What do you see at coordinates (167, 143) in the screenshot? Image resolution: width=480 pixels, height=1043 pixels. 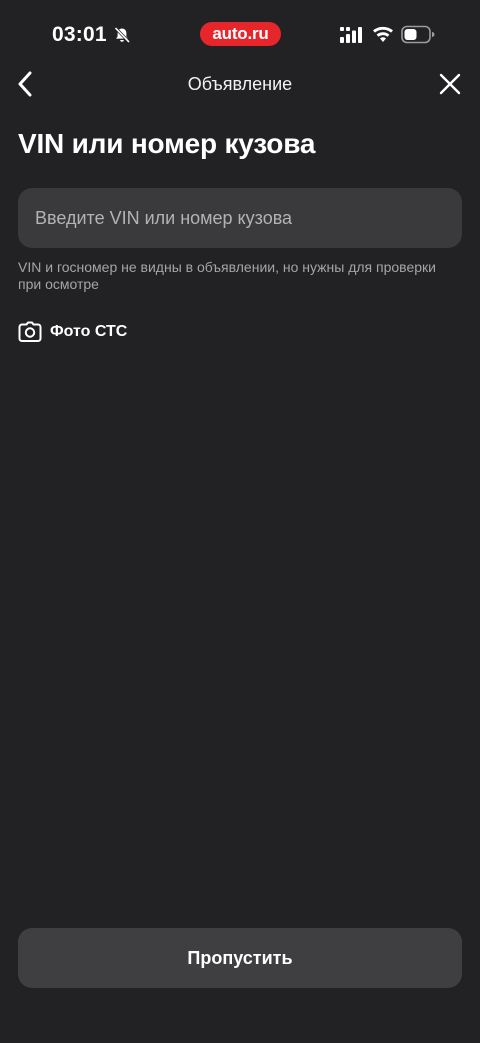 I see `page-title: VIN или номер кузова` at bounding box center [167, 143].